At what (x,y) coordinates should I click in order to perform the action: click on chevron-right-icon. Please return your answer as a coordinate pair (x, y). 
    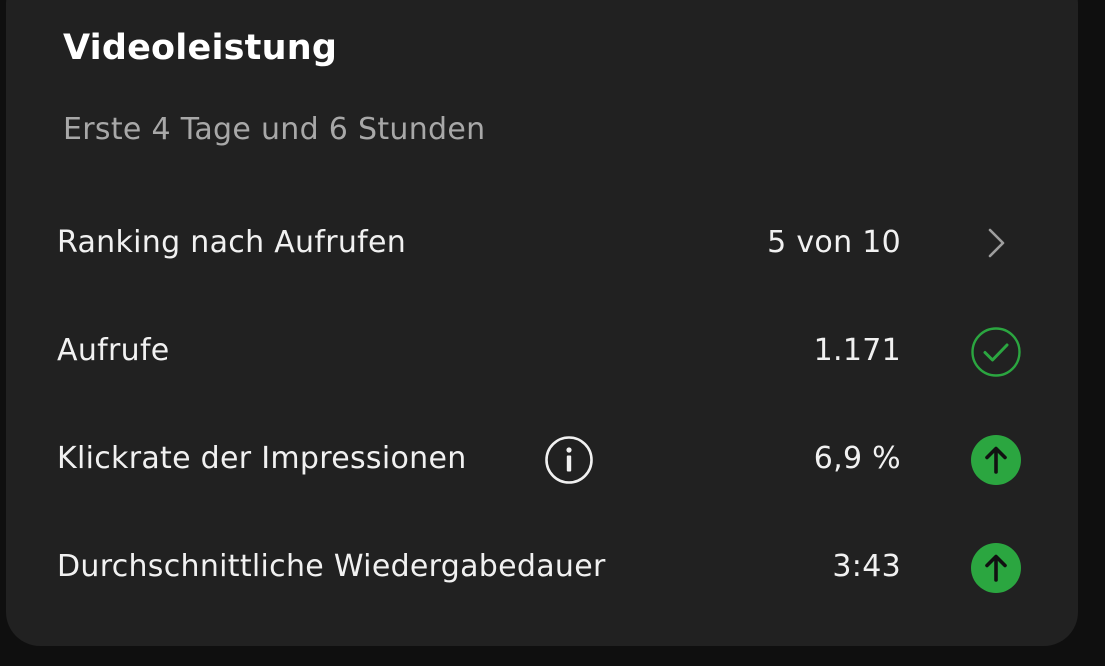
    Looking at the image, I should click on (996, 244).